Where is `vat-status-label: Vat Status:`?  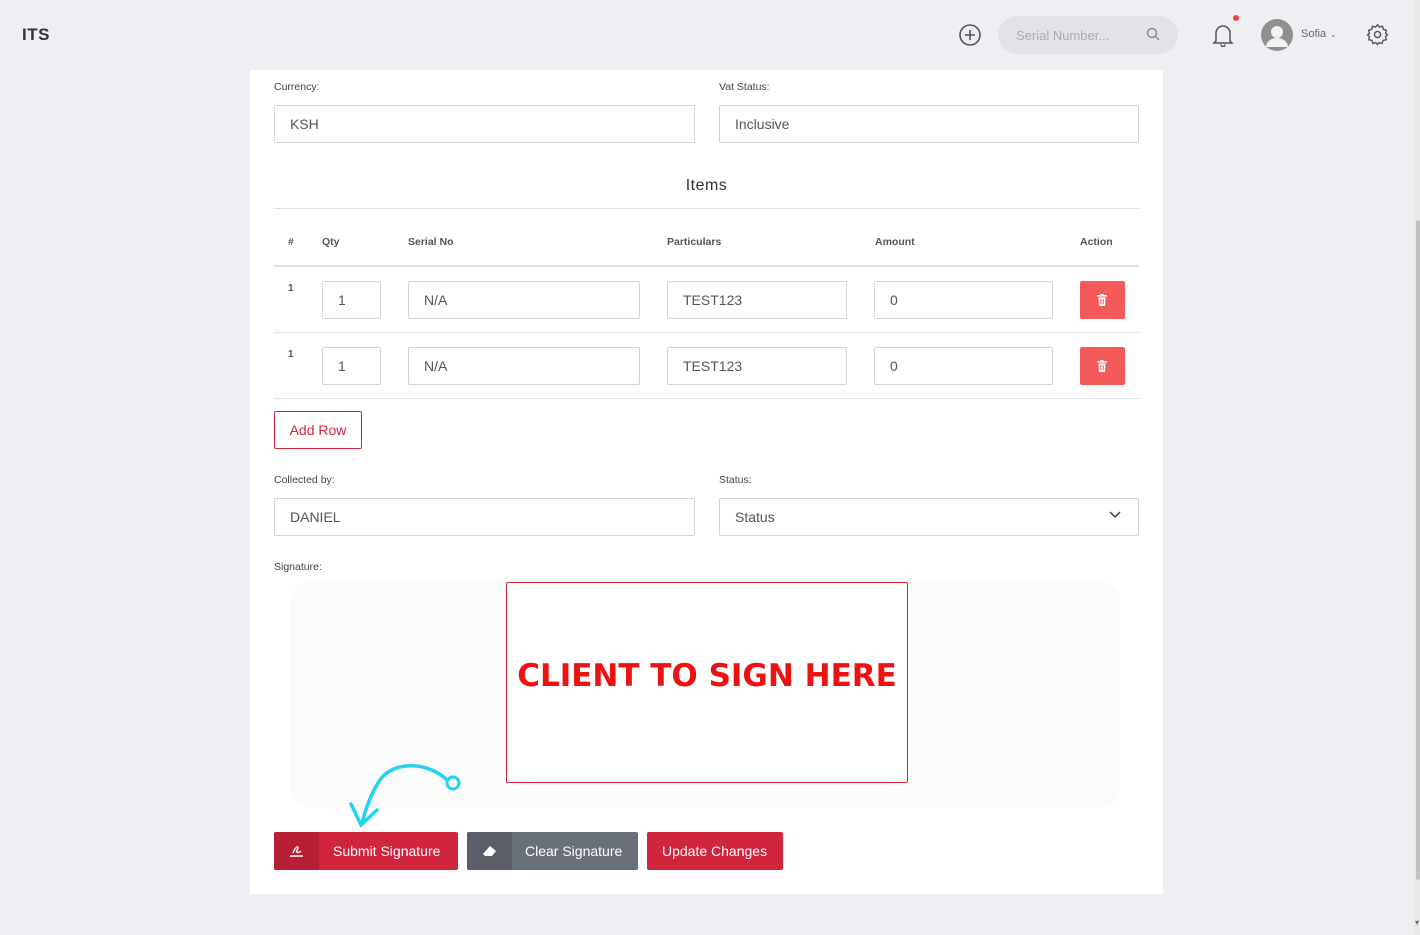 vat-status-label: Vat Status: is located at coordinates (744, 87).